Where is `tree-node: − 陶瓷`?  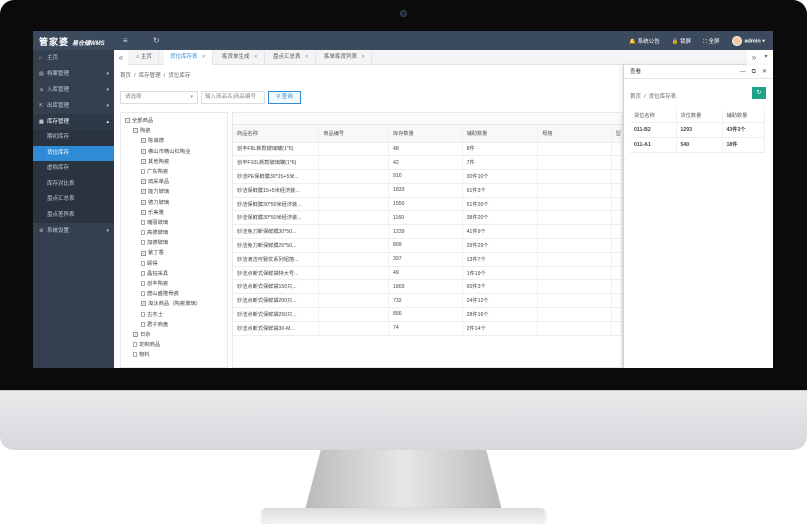 tree-node: − 陶瓷 is located at coordinates (174, 131).